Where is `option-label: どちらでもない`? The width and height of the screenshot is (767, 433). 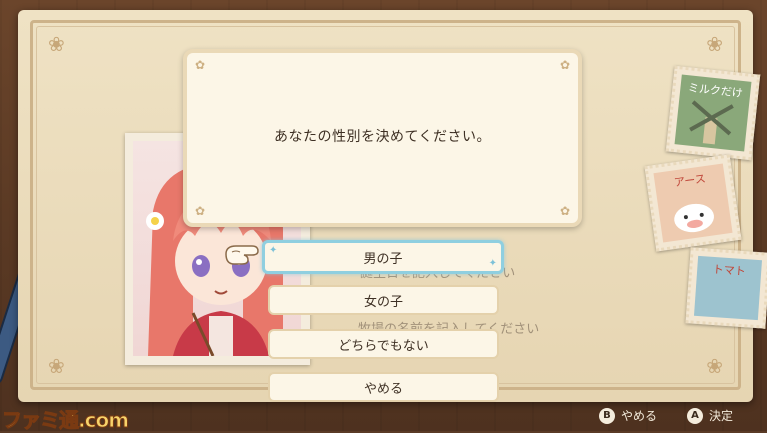 option-label: どちらでもない is located at coordinates (383, 346).